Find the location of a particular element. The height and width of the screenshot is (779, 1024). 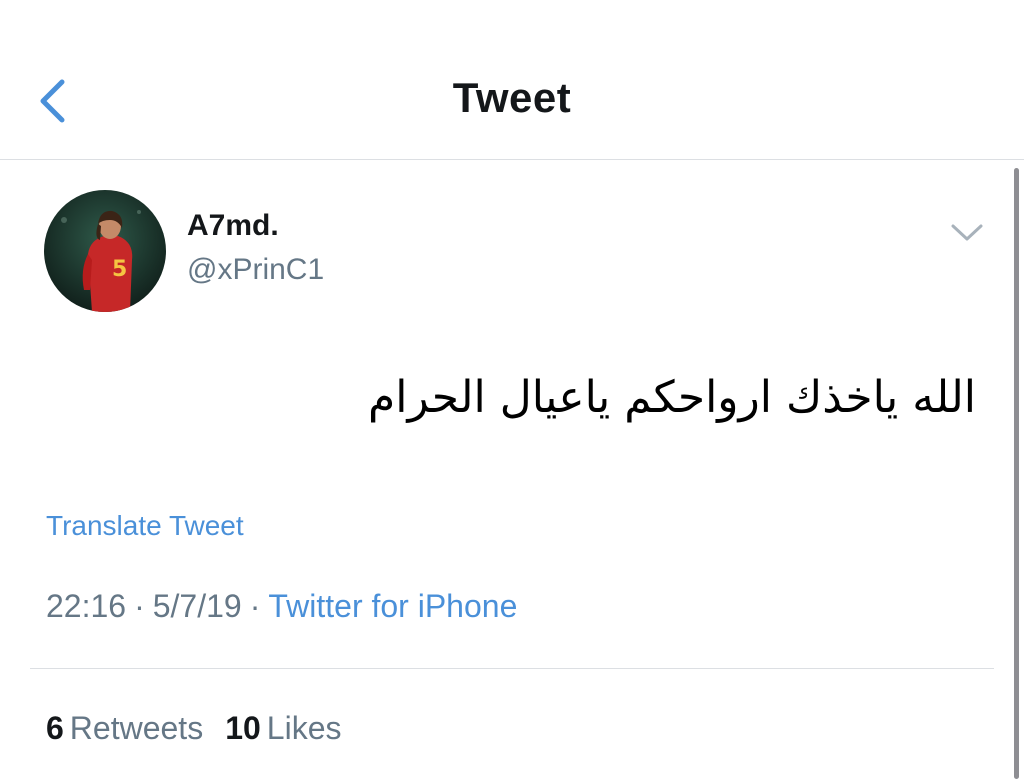

translate-tweet-link: Translate Tweet is located at coordinates (145, 526).